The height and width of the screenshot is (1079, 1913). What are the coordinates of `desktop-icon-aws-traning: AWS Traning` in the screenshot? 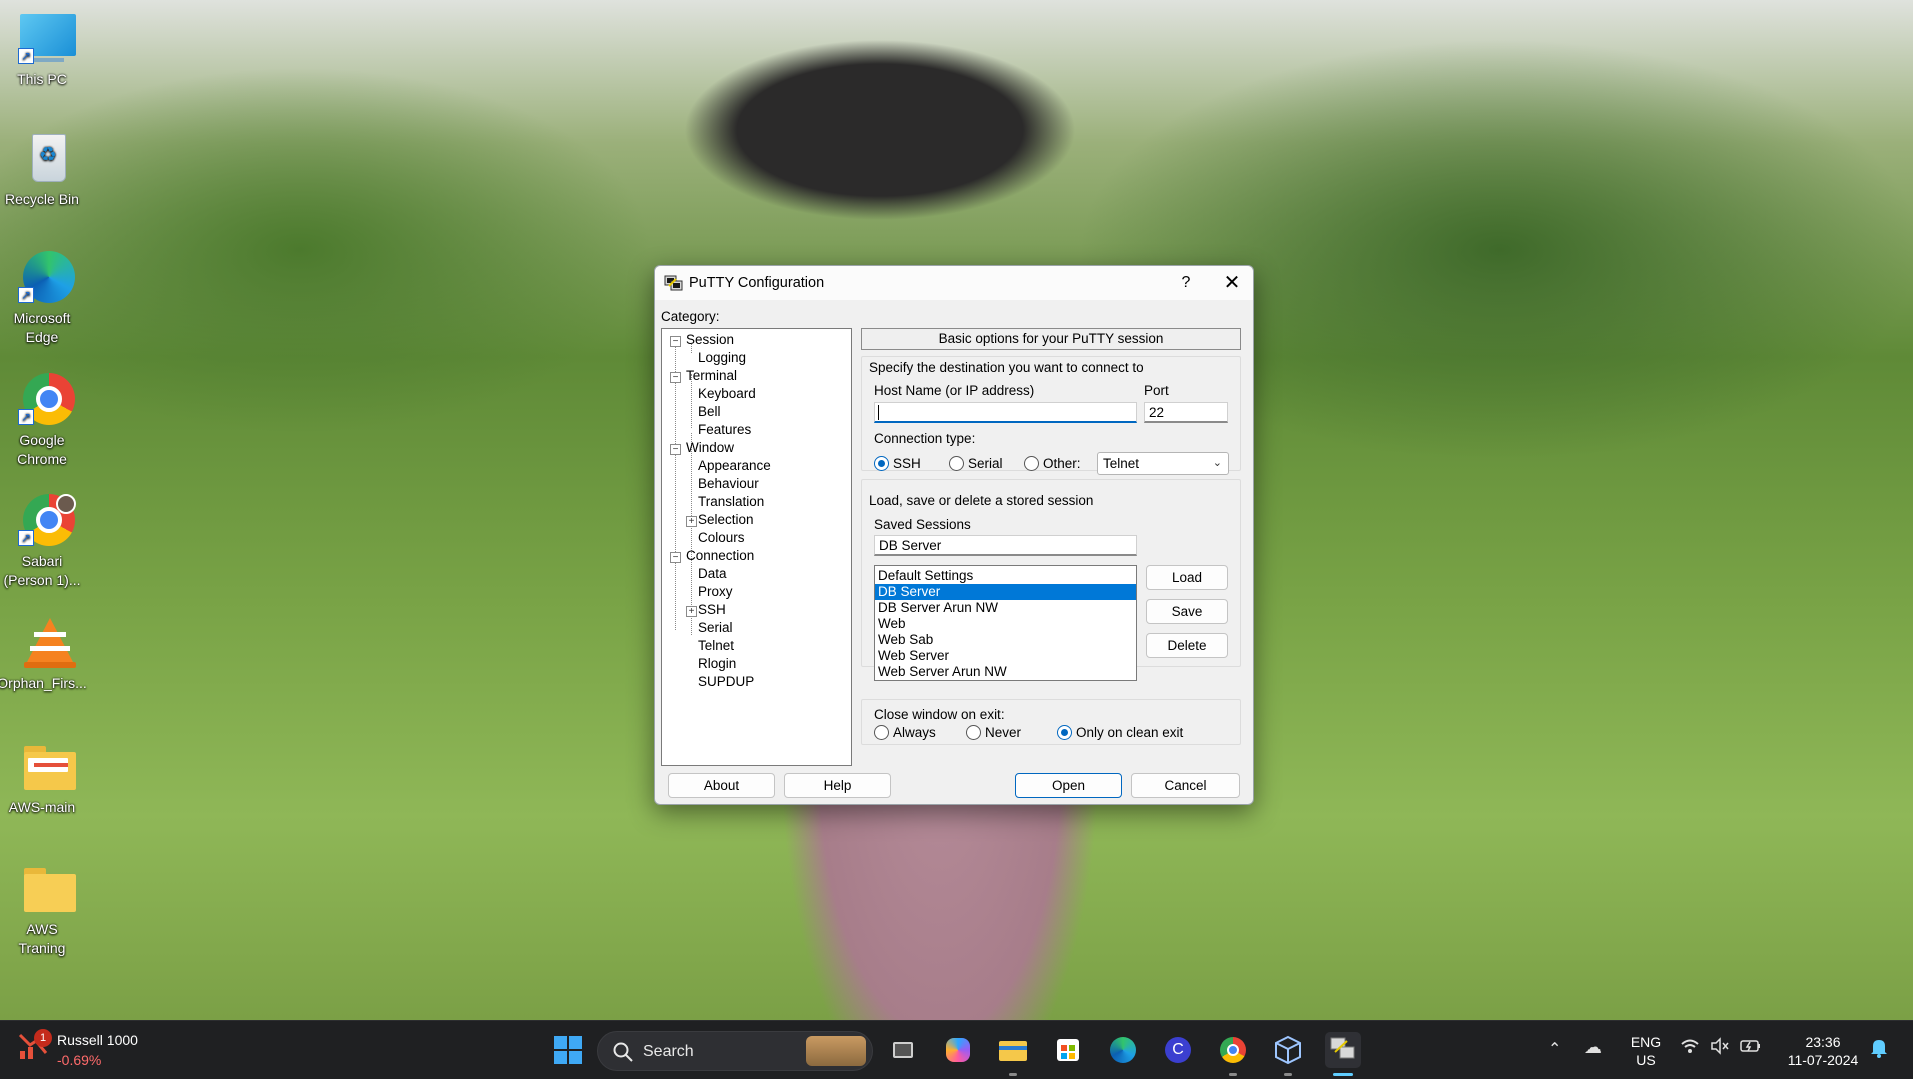 It's located at (42, 910).